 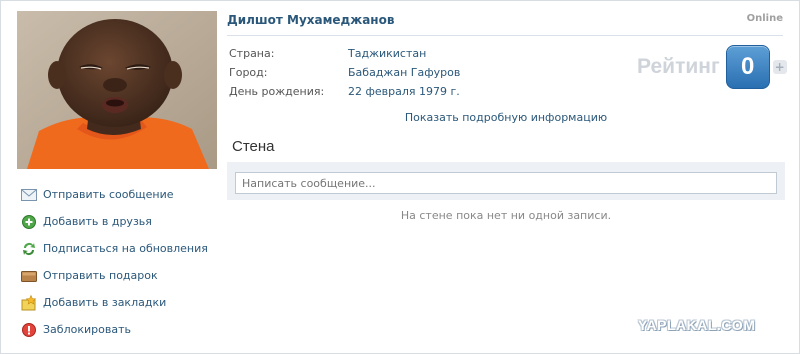 What do you see at coordinates (404, 72) in the screenshot?
I see `city-value: Бабаджан Гафуров` at bounding box center [404, 72].